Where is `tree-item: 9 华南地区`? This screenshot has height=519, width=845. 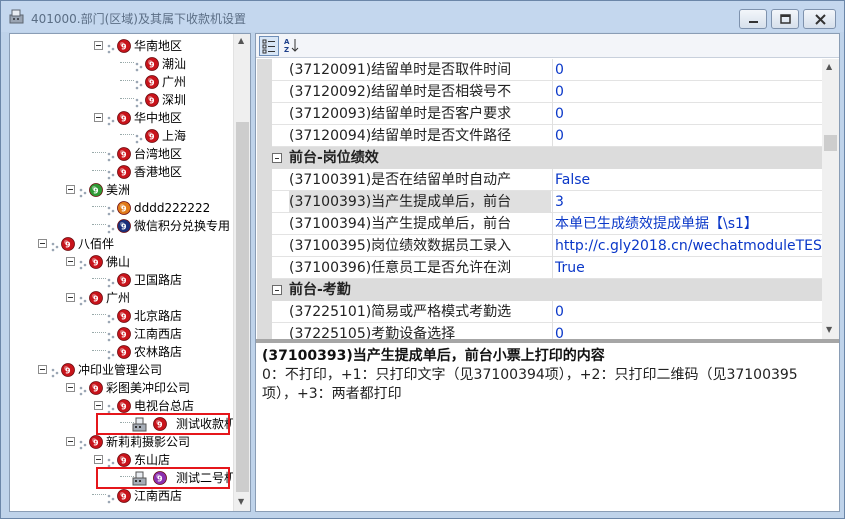 tree-item: 9 华南地区 is located at coordinates (123, 46).